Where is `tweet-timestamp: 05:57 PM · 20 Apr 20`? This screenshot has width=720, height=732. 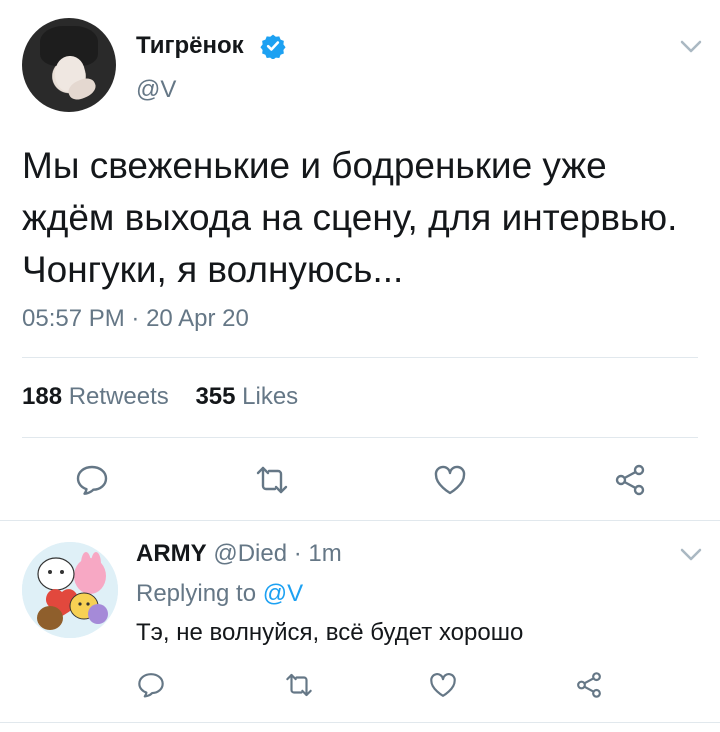 tweet-timestamp: 05:57 PM · 20 Apr 20 is located at coordinates (135, 319).